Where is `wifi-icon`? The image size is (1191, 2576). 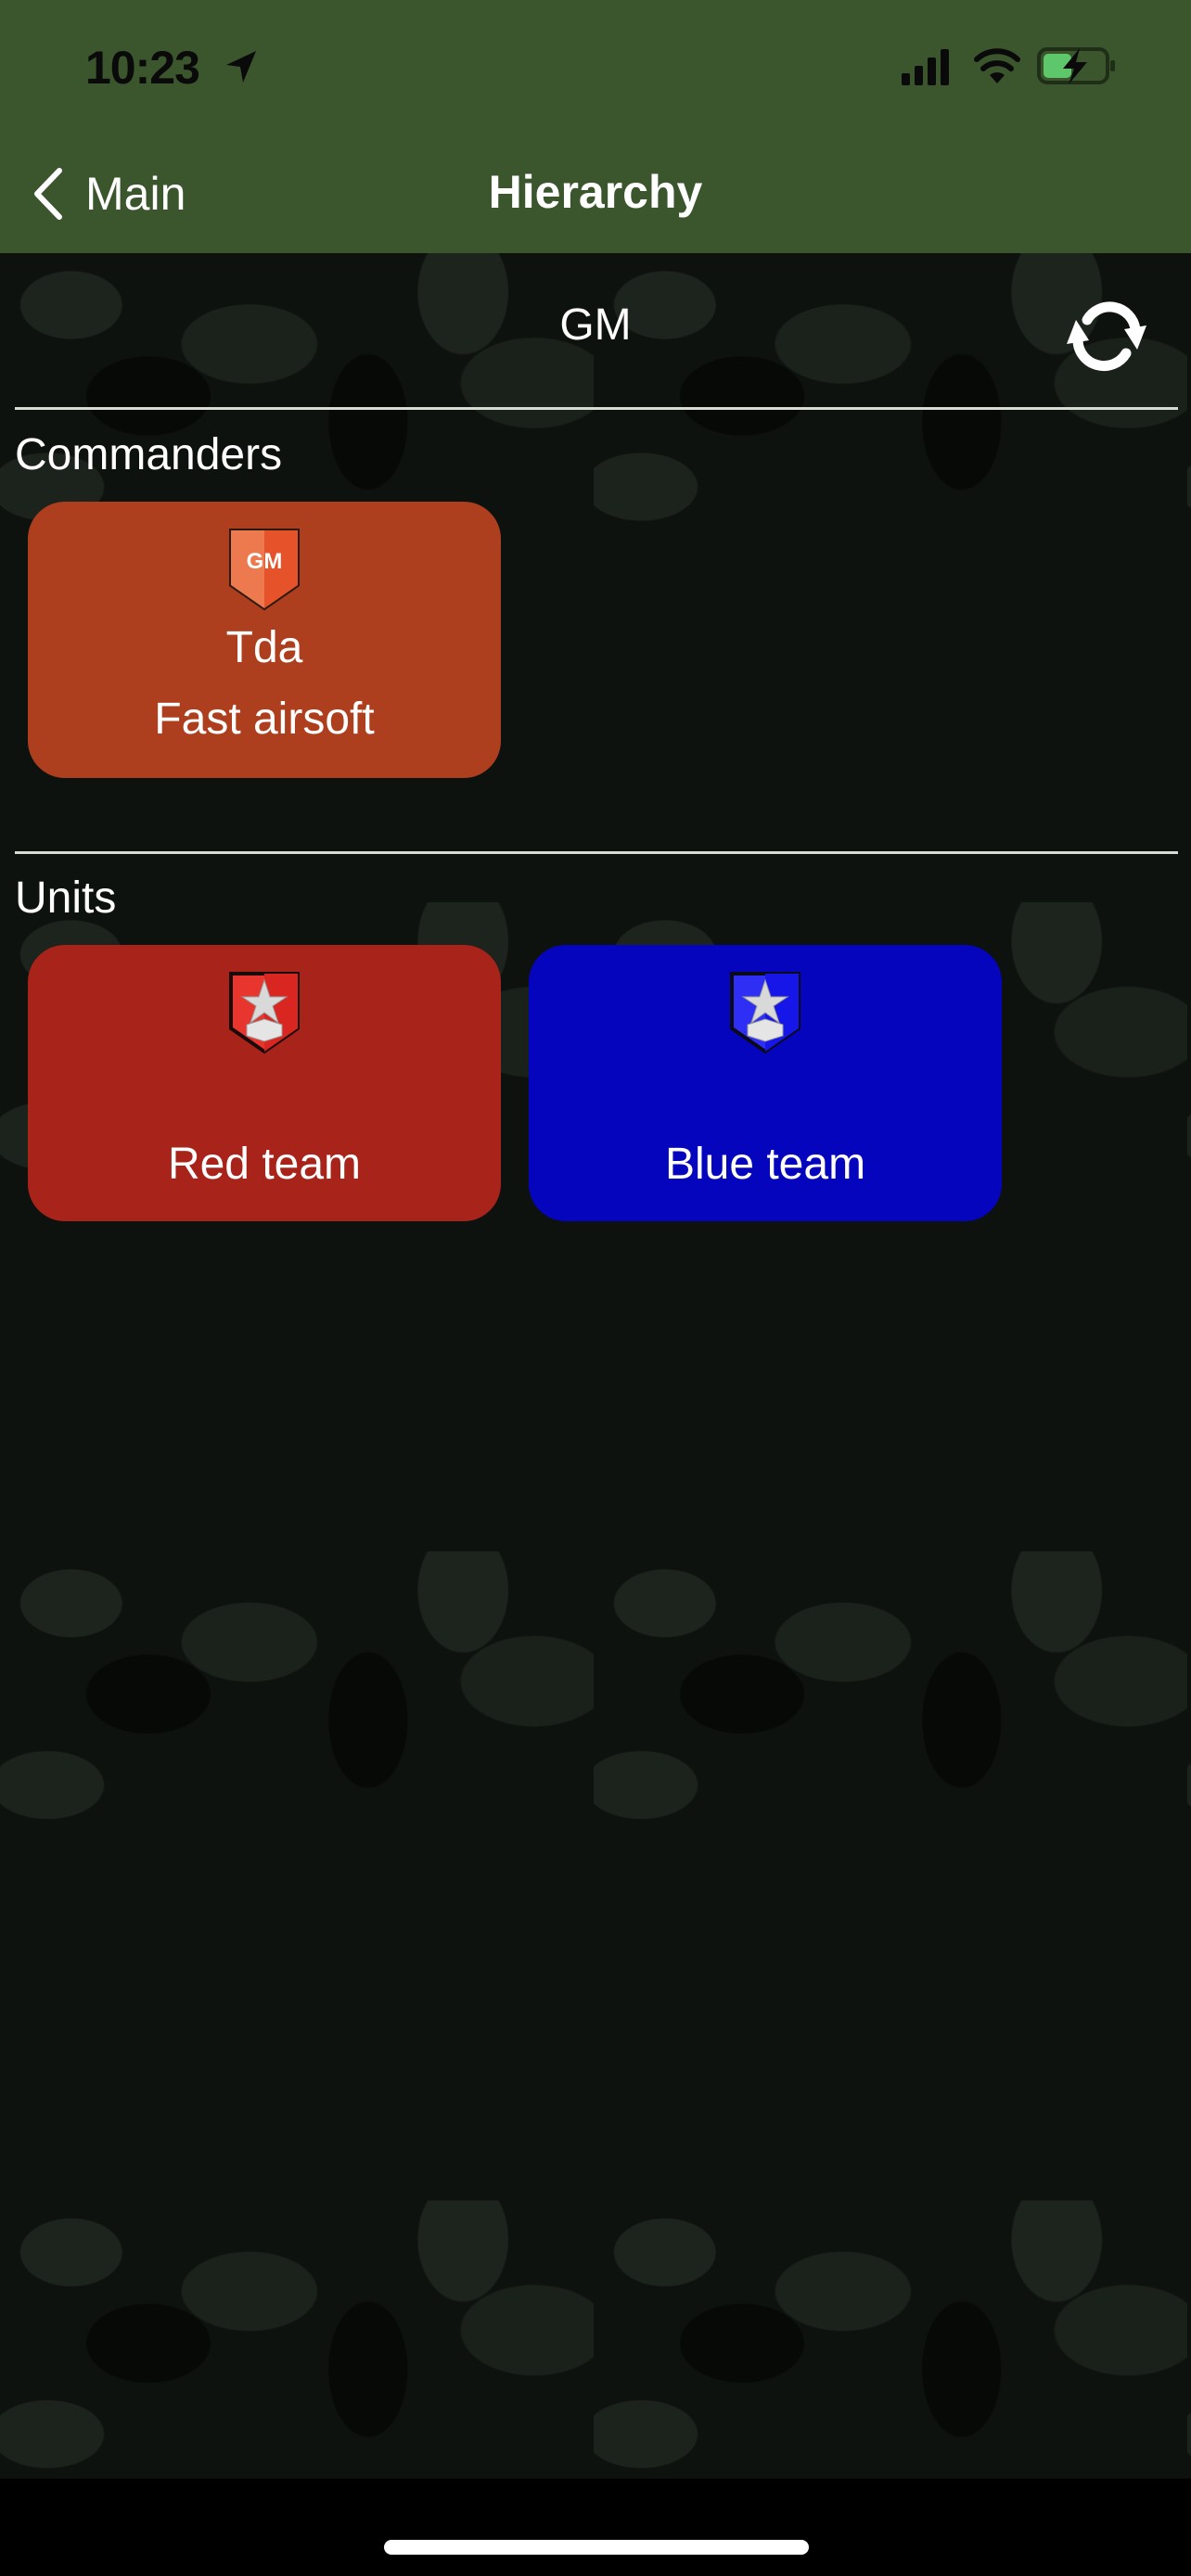
wifi-icon is located at coordinates (997, 66).